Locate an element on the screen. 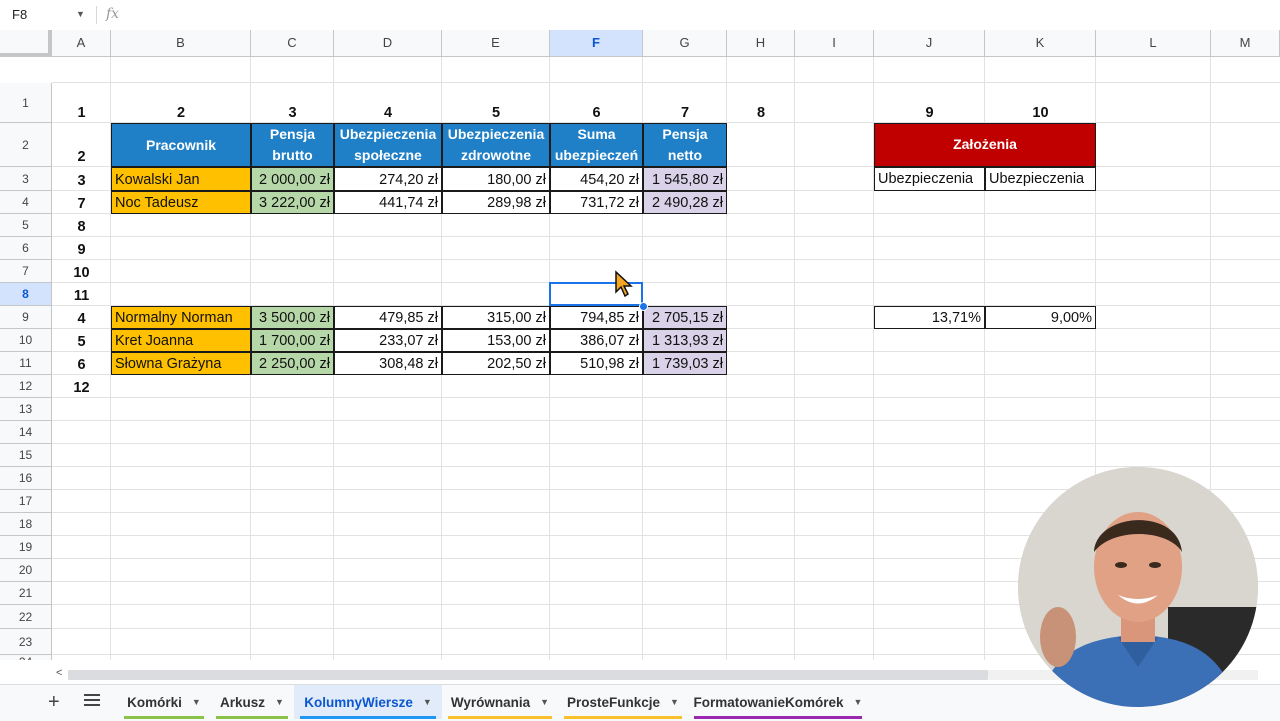 The image size is (1280, 721). netto-cell: 1 545,80 zł is located at coordinates (685, 179).